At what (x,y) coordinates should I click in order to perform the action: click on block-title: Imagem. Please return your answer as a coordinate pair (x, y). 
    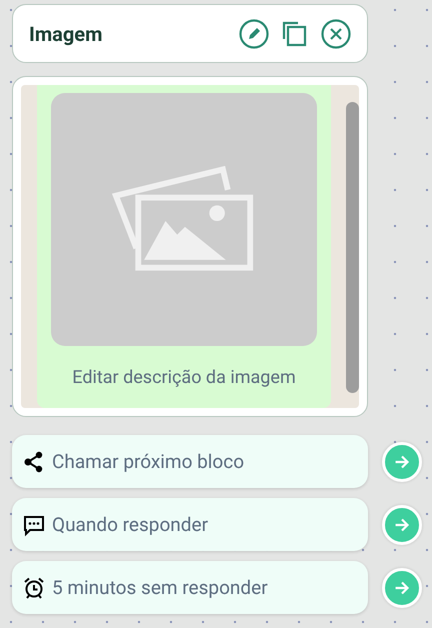
    Looking at the image, I should click on (65, 34).